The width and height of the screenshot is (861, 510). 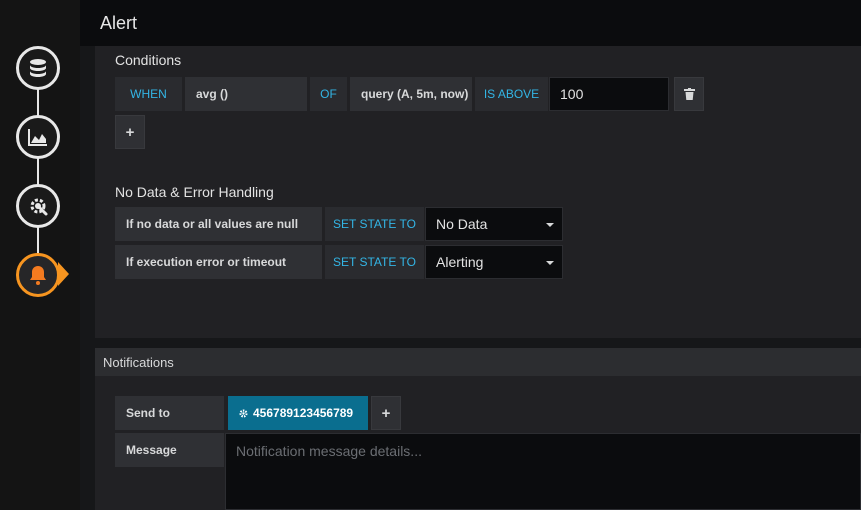 I want to click on chart-area-icon, so click(x=37, y=137).